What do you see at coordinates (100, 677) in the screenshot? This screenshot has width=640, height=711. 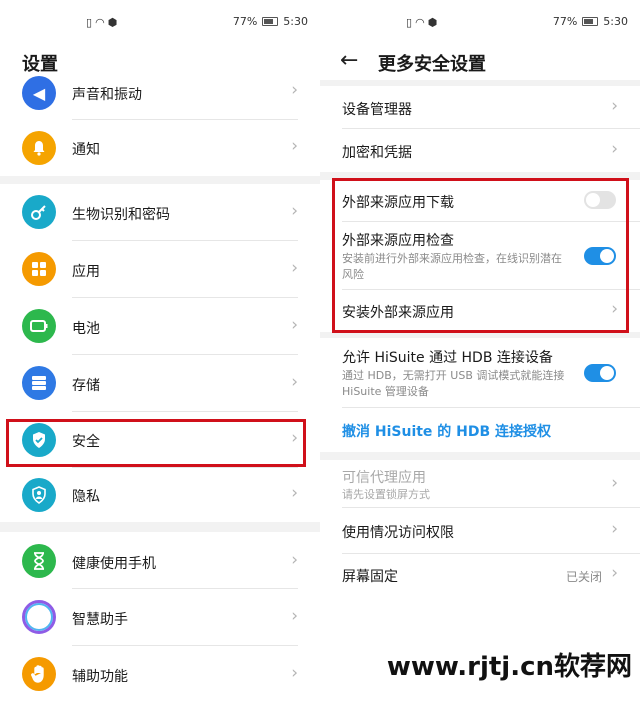 I see `item-label: 辅助功能` at bounding box center [100, 677].